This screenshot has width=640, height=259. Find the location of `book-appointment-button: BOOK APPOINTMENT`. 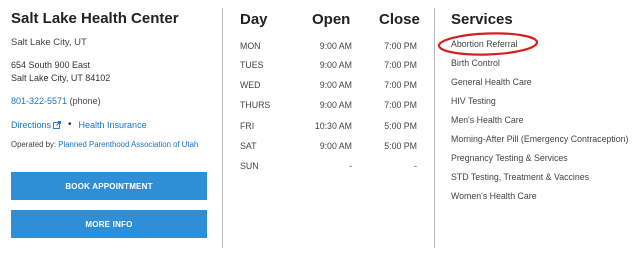

book-appointment-button: BOOK APPOINTMENT is located at coordinates (109, 186).